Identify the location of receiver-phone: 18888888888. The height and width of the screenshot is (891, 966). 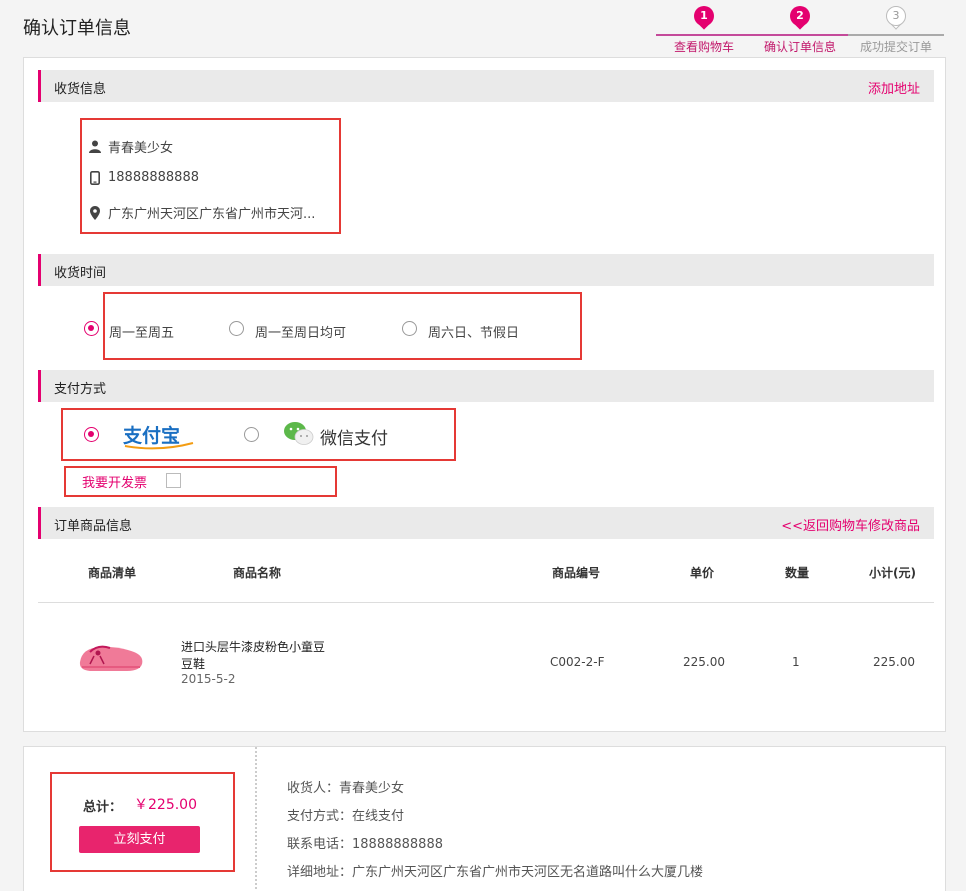
(153, 177).